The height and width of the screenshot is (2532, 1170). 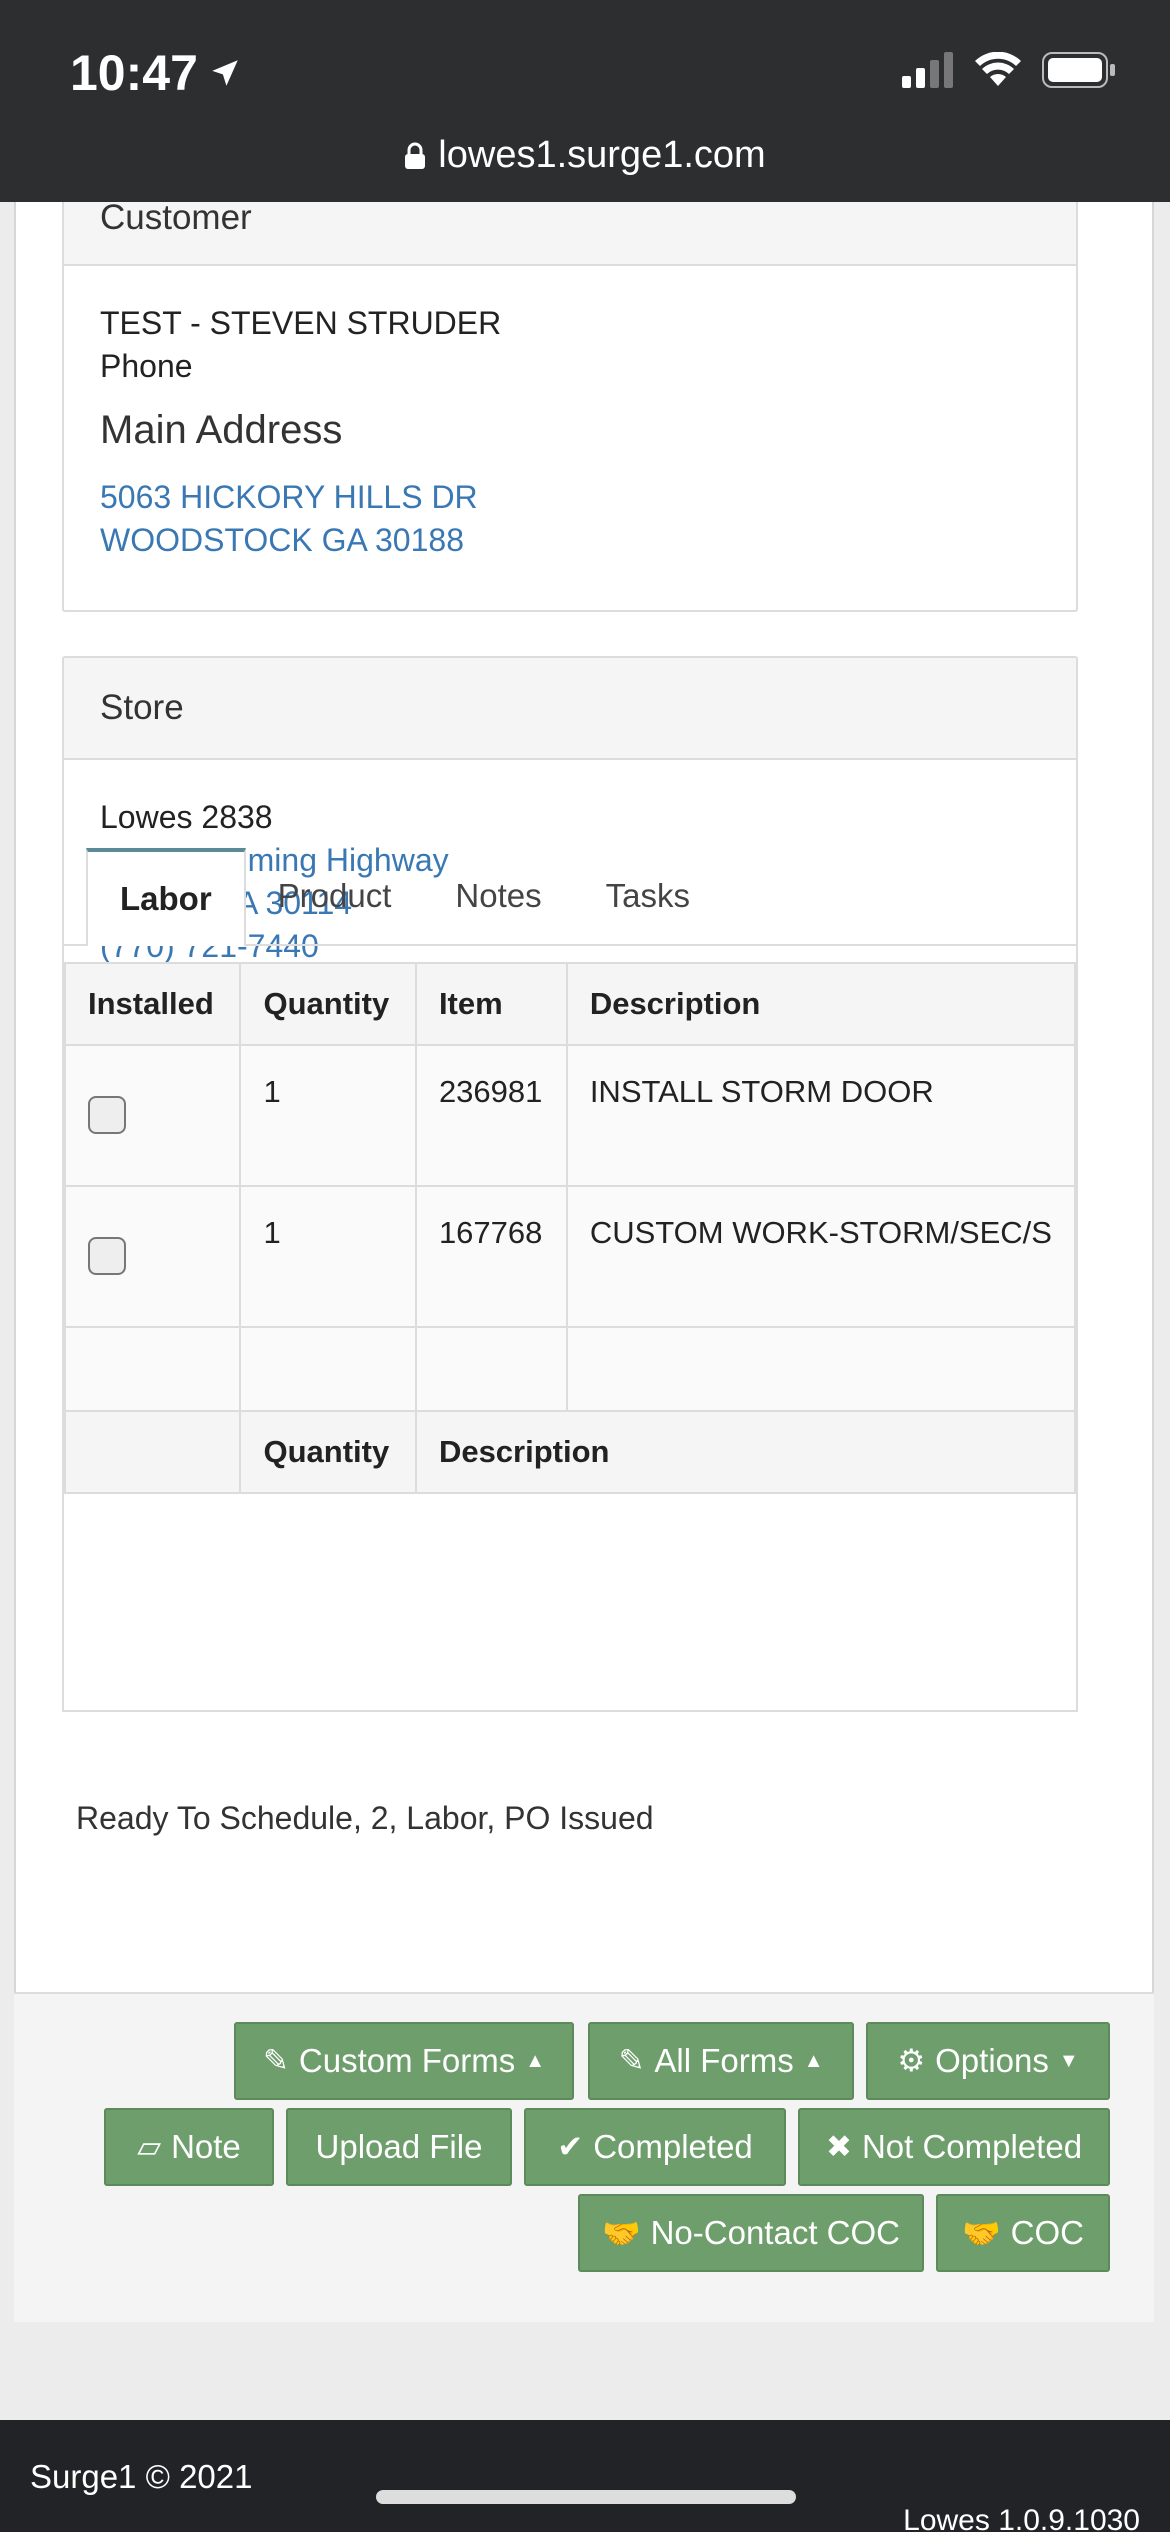 I want to click on store-heading: Store, so click(x=142, y=707).